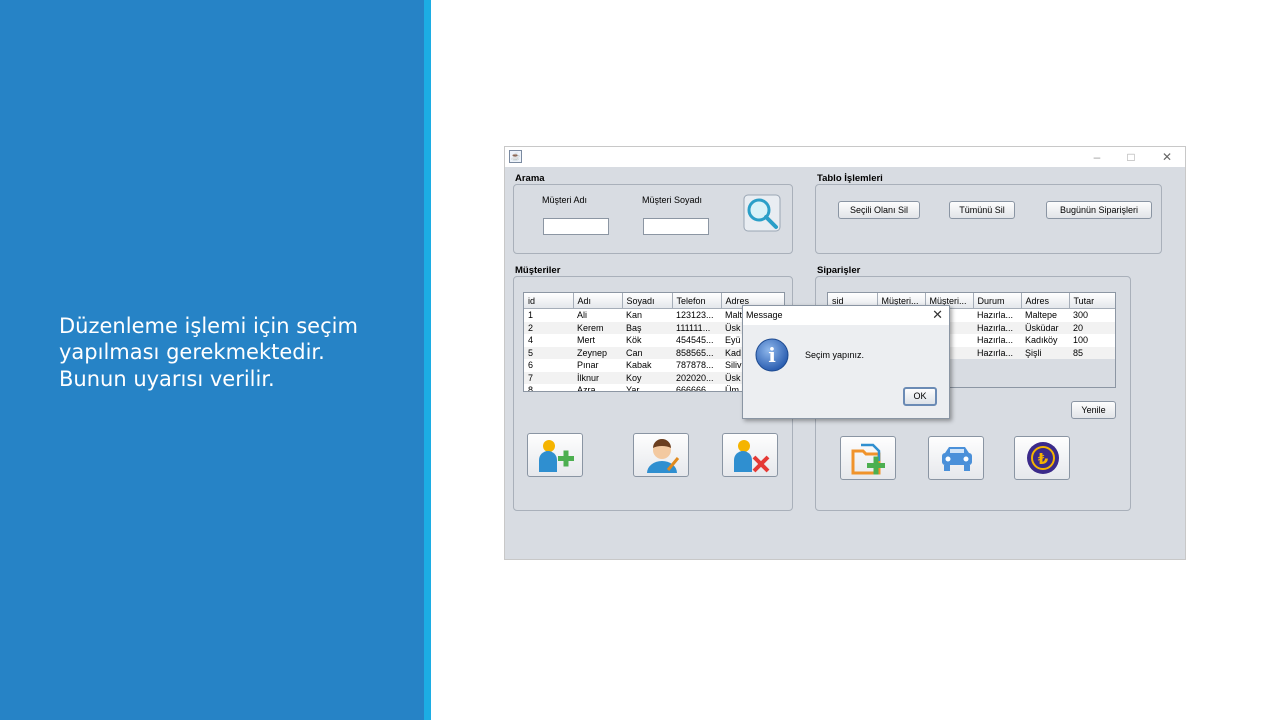 This screenshot has width=1280, height=720. Describe the element at coordinates (548, 352) in the screenshot. I see `table-cell: 5` at that location.